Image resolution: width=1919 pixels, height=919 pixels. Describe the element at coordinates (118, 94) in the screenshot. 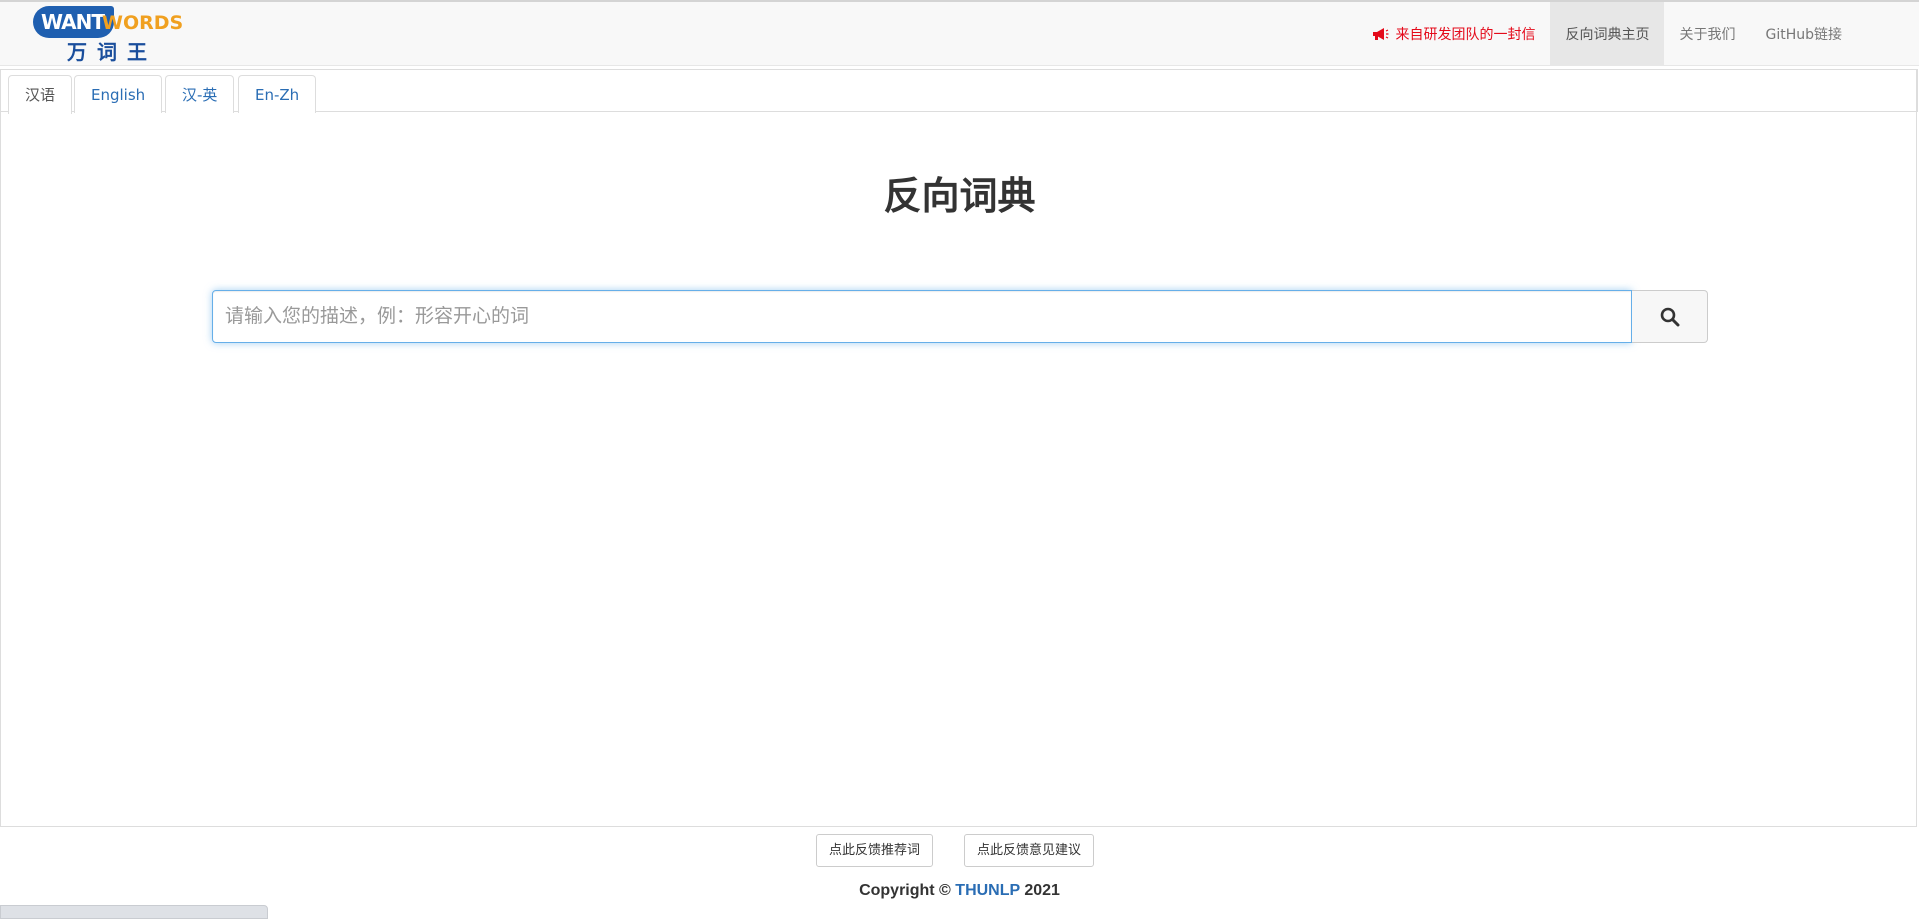

I see `tab-english: English` at that location.